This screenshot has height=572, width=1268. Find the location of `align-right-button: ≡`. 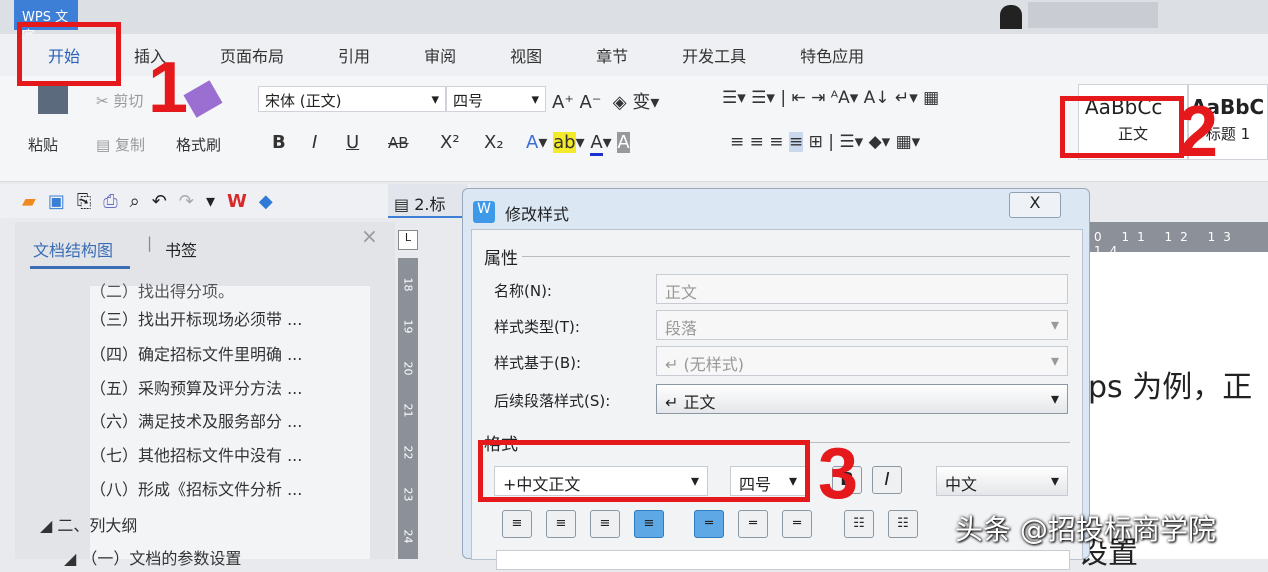

align-right-button: ≡ is located at coordinates (605, 524).